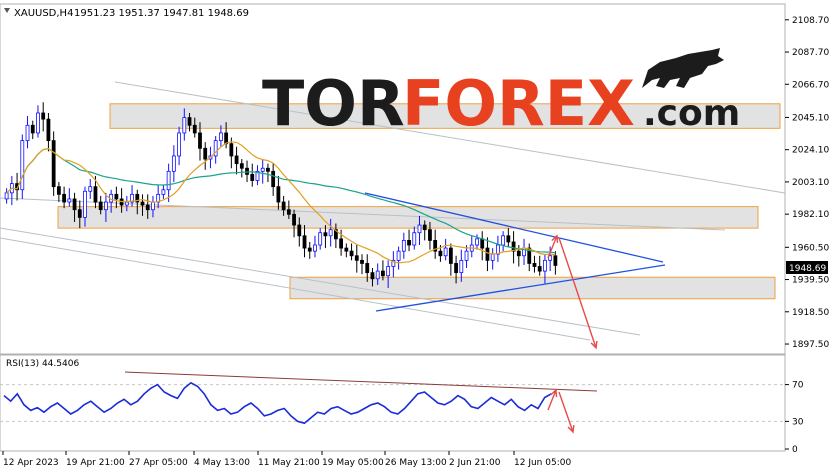 The width and height of the screenshot is (833, 472). I want to click on logo-part3: .com, so click(691, 113).